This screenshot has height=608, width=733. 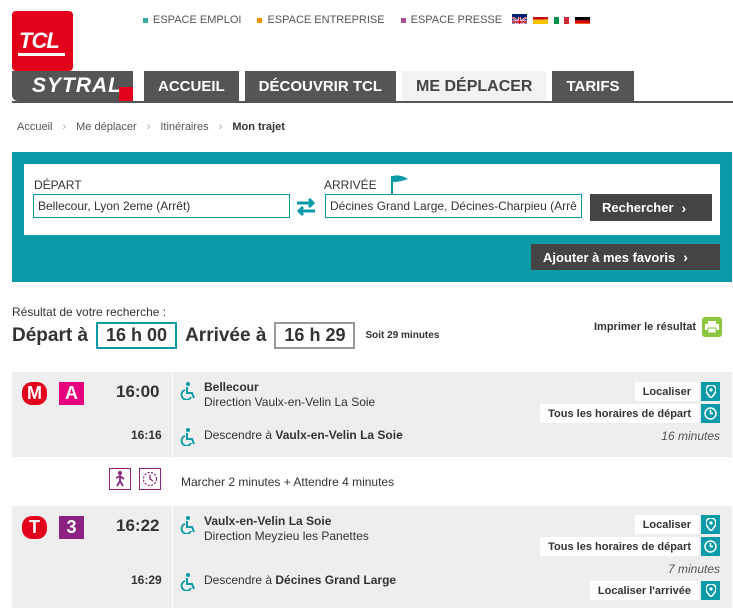 I want to click on alight-info: Descendre à Décines Grand Large, so click(x=300, y=580).